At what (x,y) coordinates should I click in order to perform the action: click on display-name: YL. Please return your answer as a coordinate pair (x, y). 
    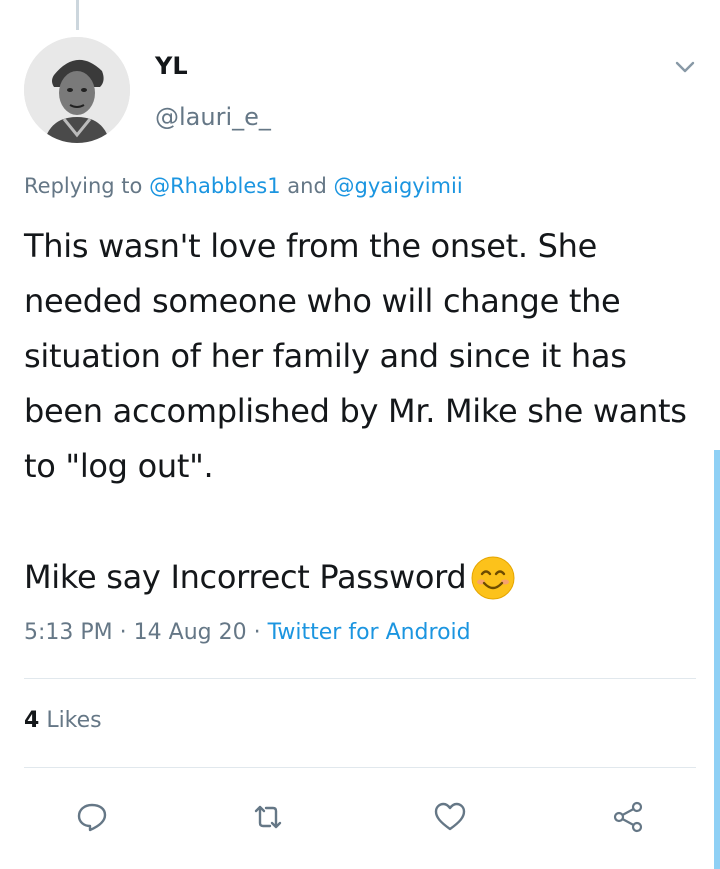
    Looking at the image, I should click on (171, 66).